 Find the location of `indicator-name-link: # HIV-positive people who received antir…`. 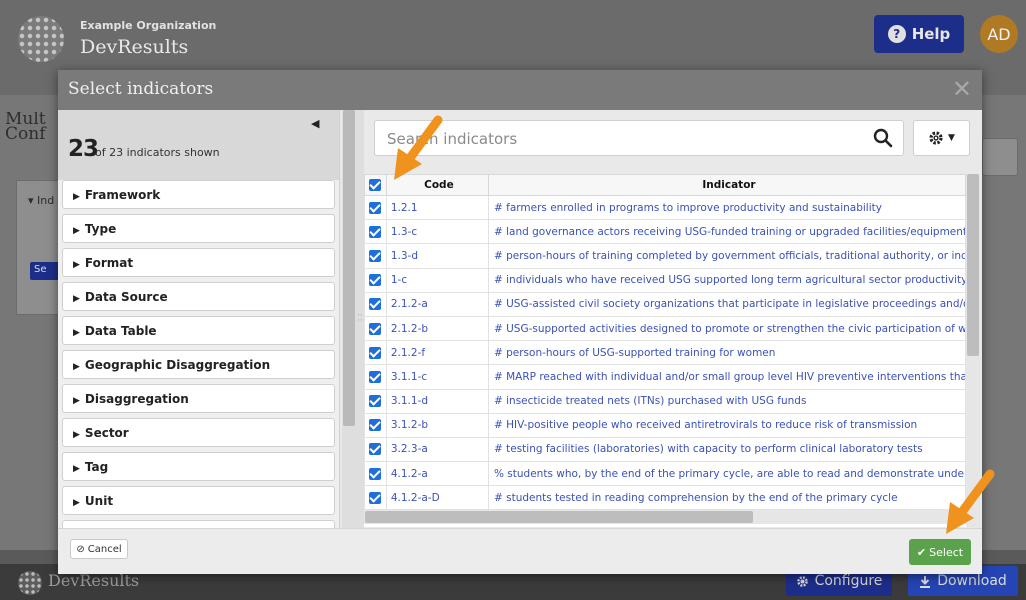

indicator-name-link: # HIV-positive people who received antir… is located at coordinates (726, 425).